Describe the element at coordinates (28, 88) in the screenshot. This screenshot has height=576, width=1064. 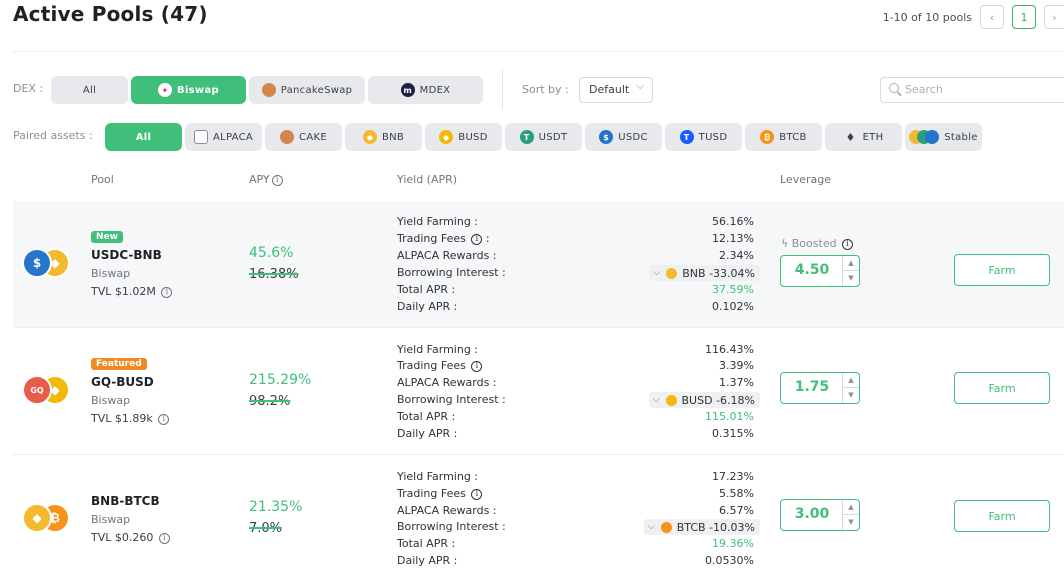
I see `dex-label: DEX :` at that location.